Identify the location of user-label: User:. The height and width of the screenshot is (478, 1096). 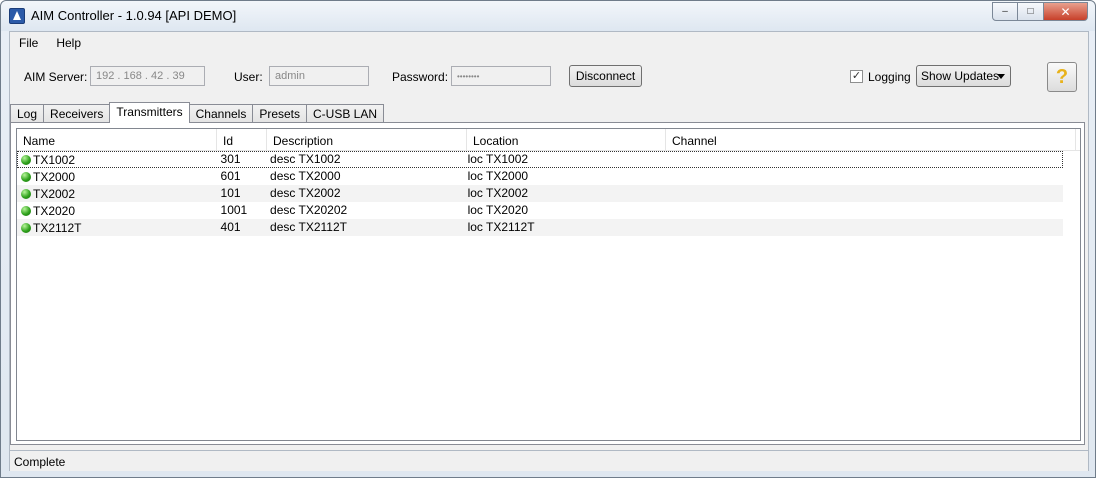
(248, 77).